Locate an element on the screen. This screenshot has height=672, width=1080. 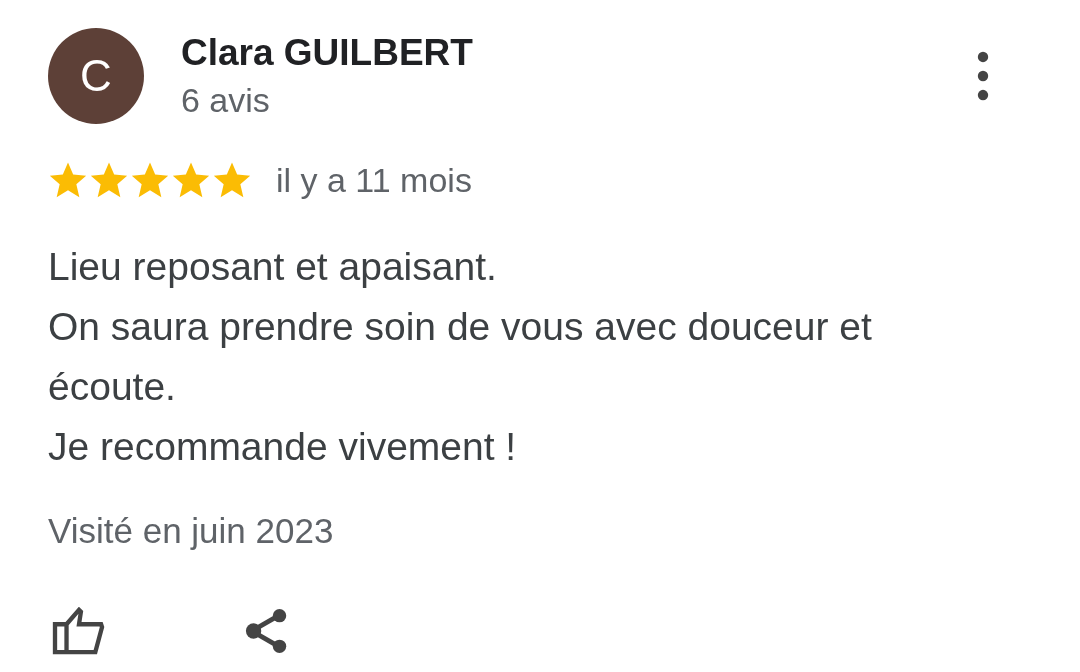
review-count: 6 avis is located at coordinates (226, 100).